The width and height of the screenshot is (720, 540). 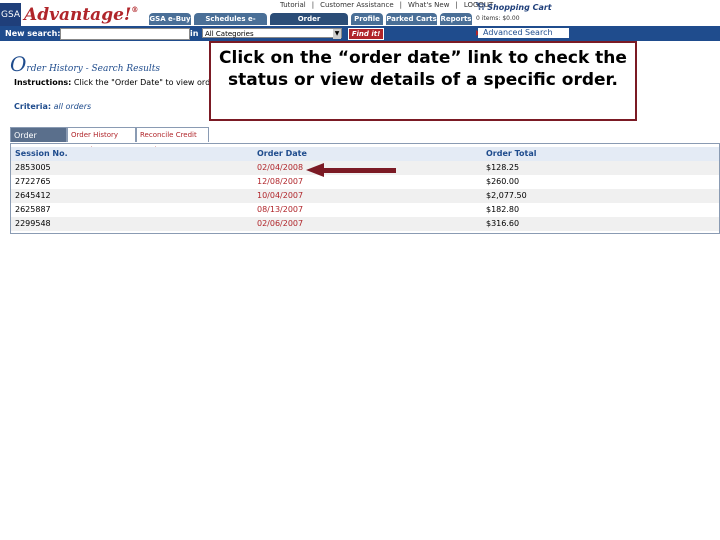 I want to click on cart-title: Shopping Cart, so click(x=519, y=7).